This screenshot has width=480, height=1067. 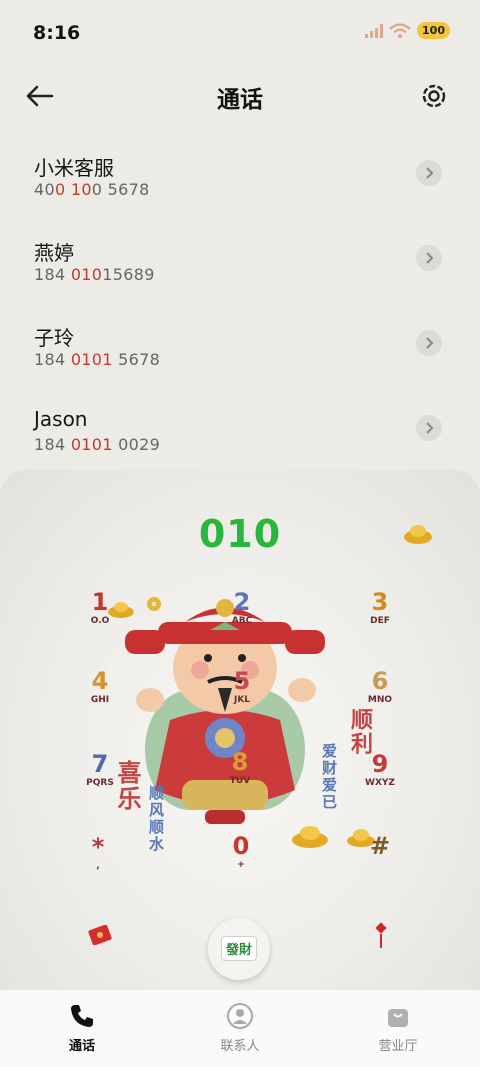 What do you see at coordinates (380, 846) in the screenshot?
I see `dial-key-hash: #` at bounding box center [380, 846].